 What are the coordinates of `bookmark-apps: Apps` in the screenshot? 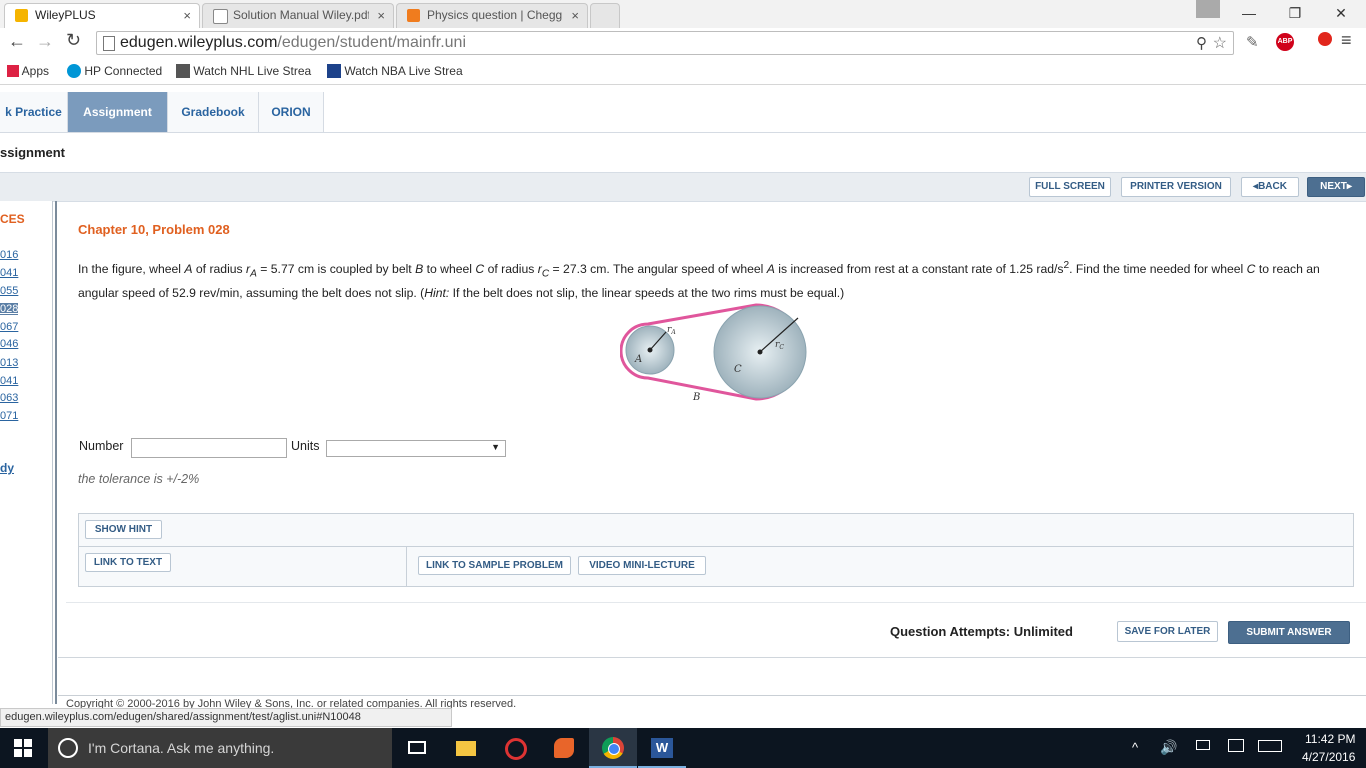 It's located at (28, 71).